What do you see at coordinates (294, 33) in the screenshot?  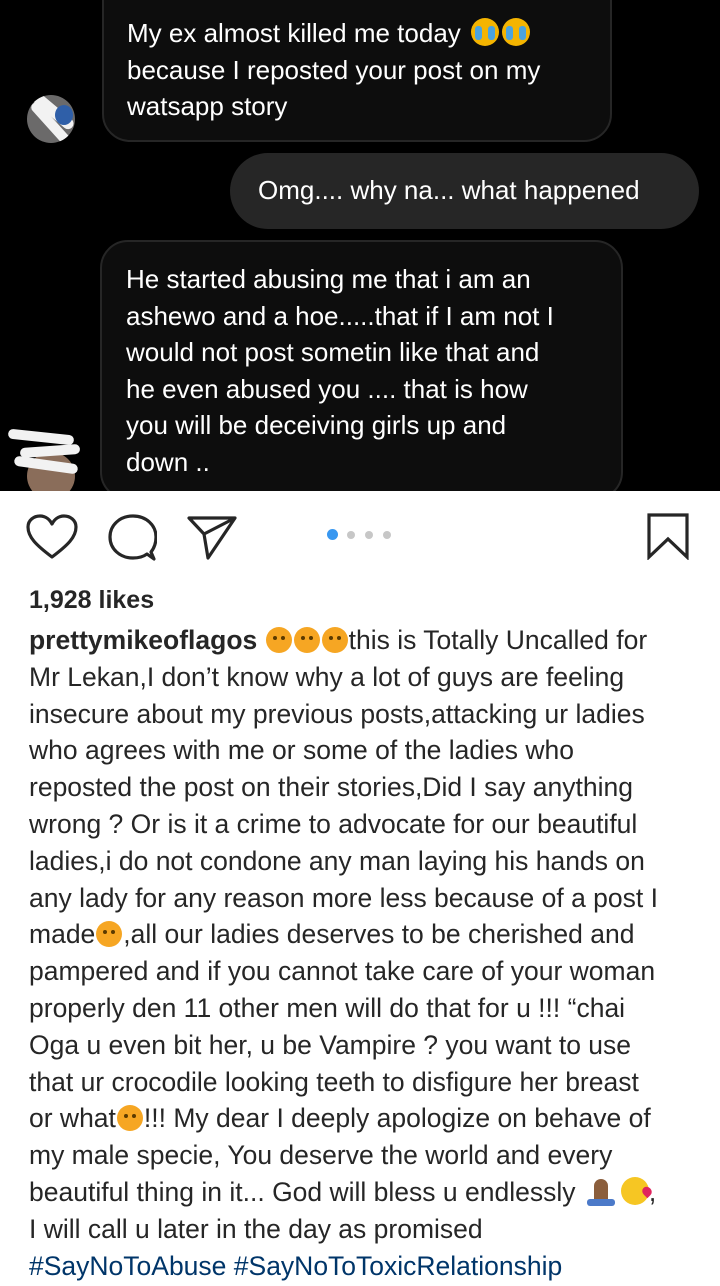 I see `message-text: My ex almost killed me today` at bounding box center [294, 33].